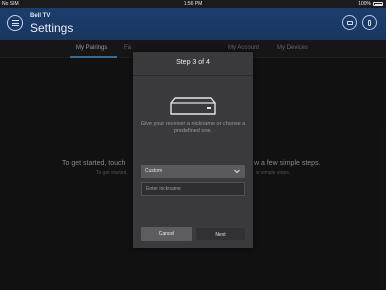  I want to click on remote-icon, so click(369, 22).